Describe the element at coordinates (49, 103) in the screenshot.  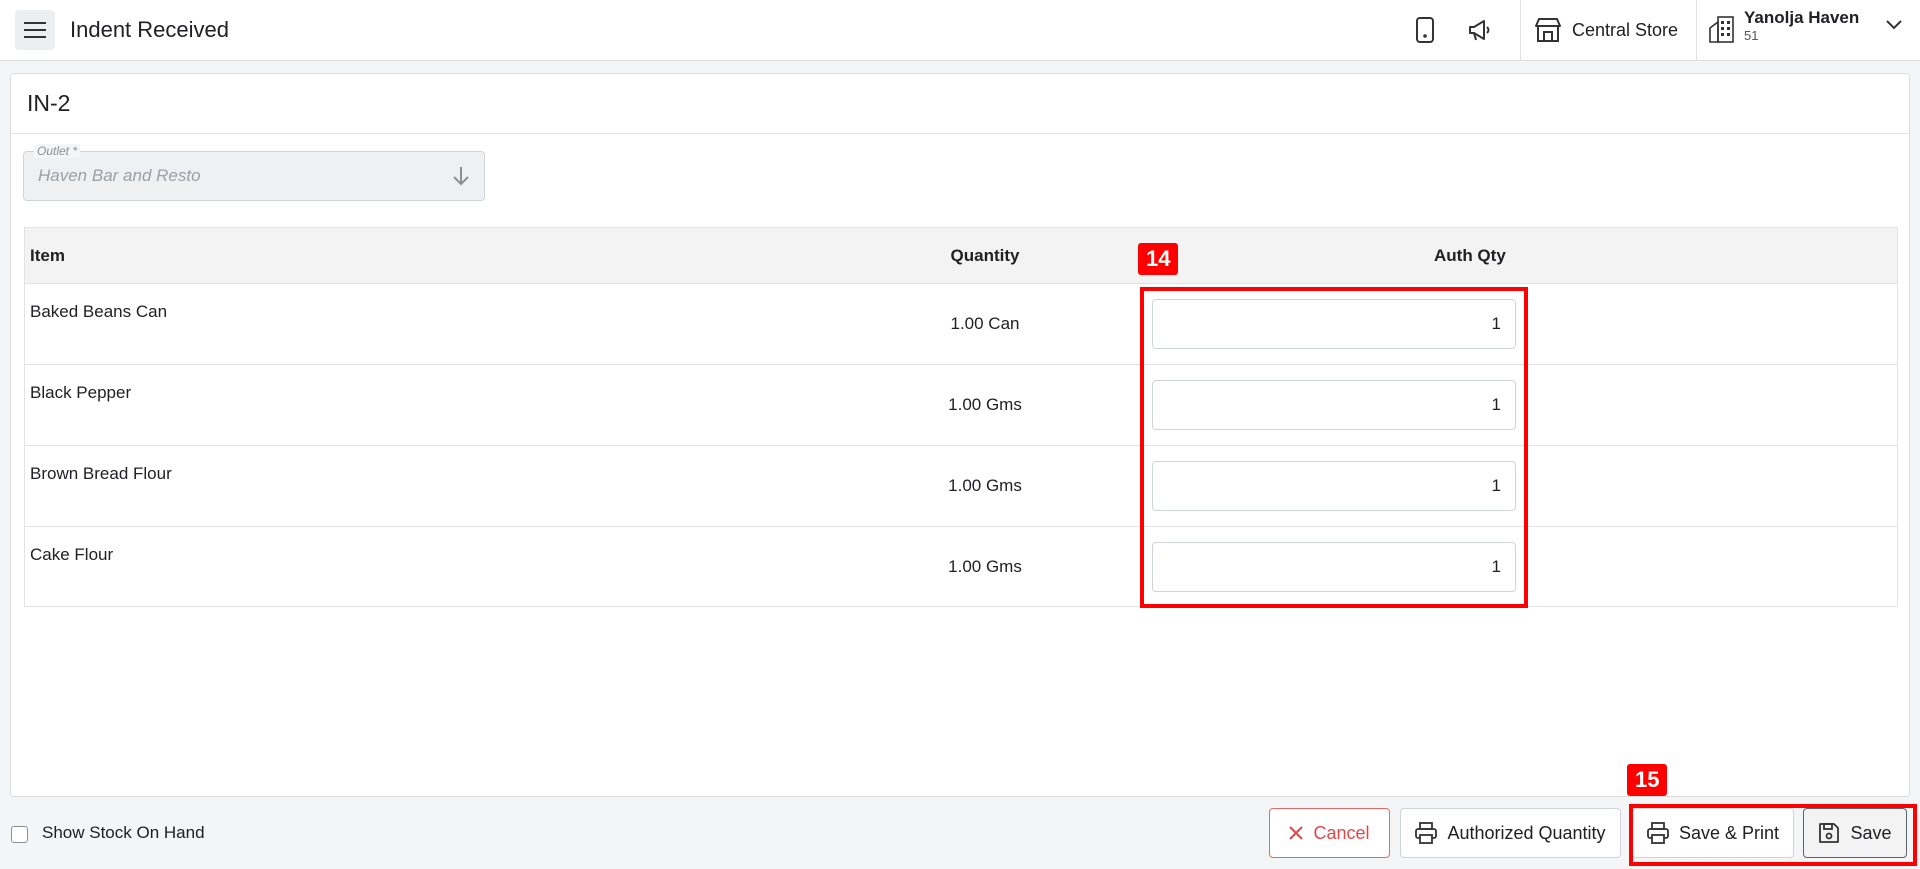
I see `document-title: IN-2` at that location.